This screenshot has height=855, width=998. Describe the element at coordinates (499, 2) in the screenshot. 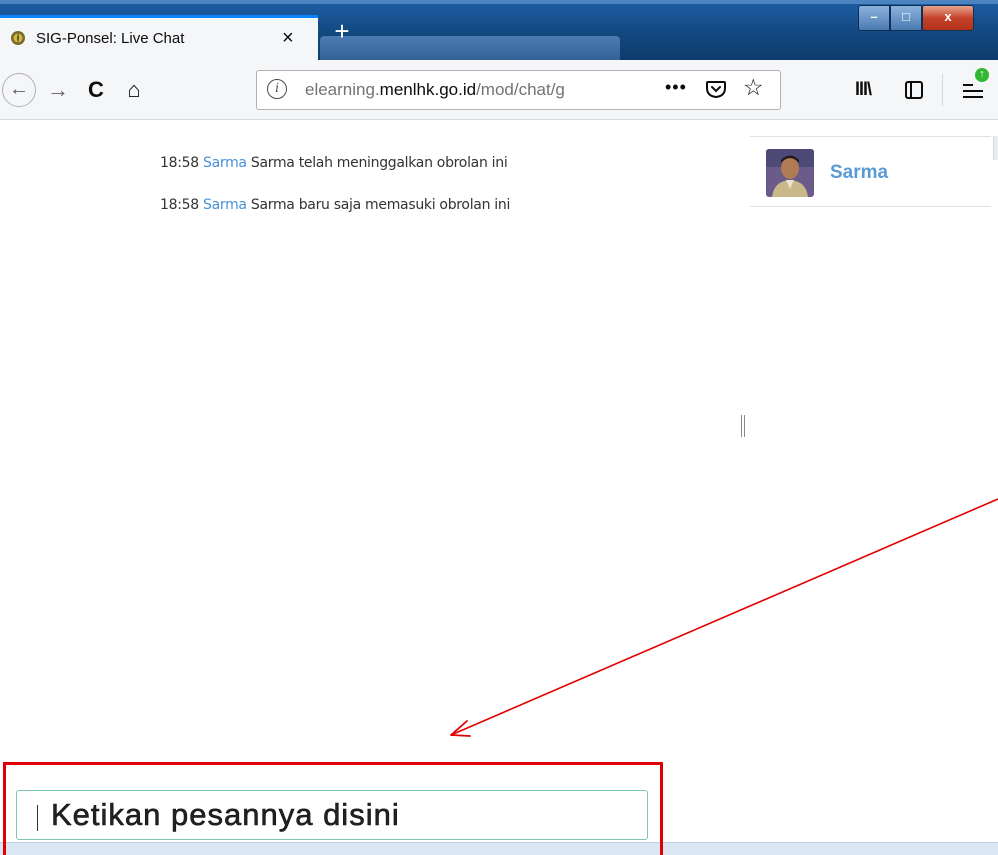

I see `titlebar-gloss` at that location.